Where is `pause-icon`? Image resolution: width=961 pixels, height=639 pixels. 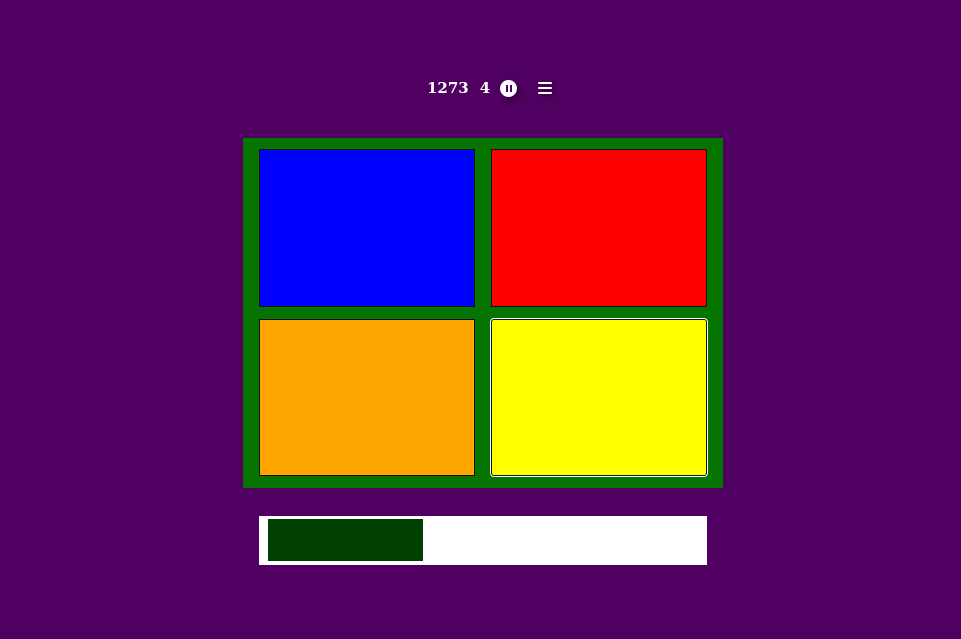 pause-icon is located at coordinates (506, 88).